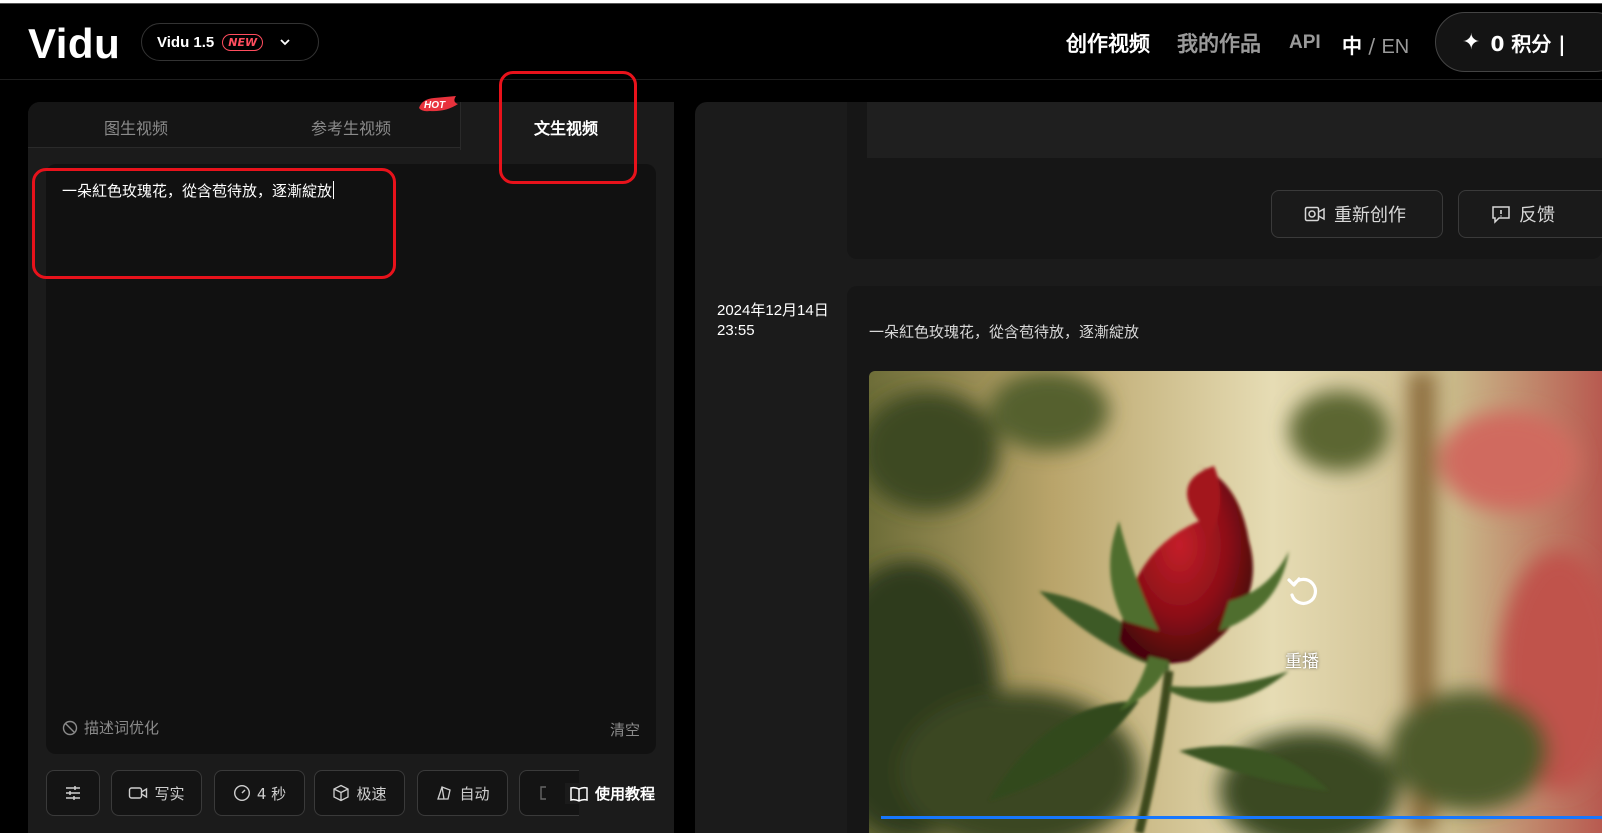 This screenshot has height=833, width=1602. I want to click on lang-zh: 中, so click(1352, 46).